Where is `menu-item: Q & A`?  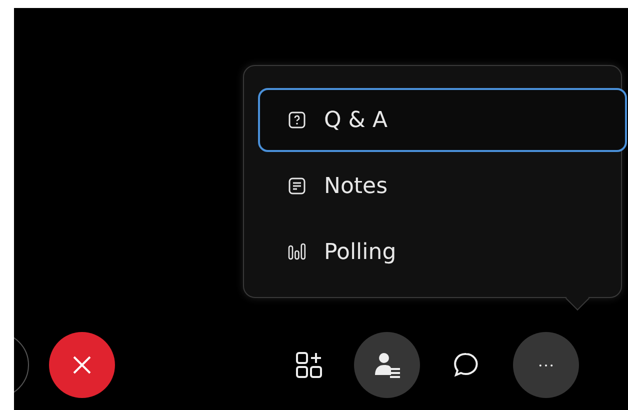 menu-item: Q & A is located at coordinates (442, 120).